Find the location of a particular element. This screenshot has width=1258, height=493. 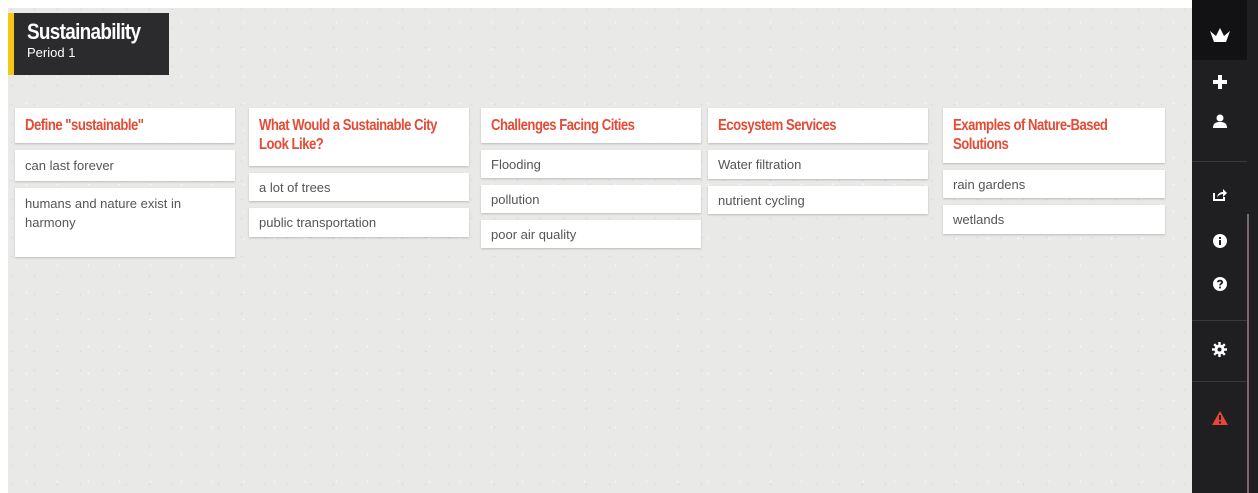

post-text: public transportation is located at coordinates (318, 222).